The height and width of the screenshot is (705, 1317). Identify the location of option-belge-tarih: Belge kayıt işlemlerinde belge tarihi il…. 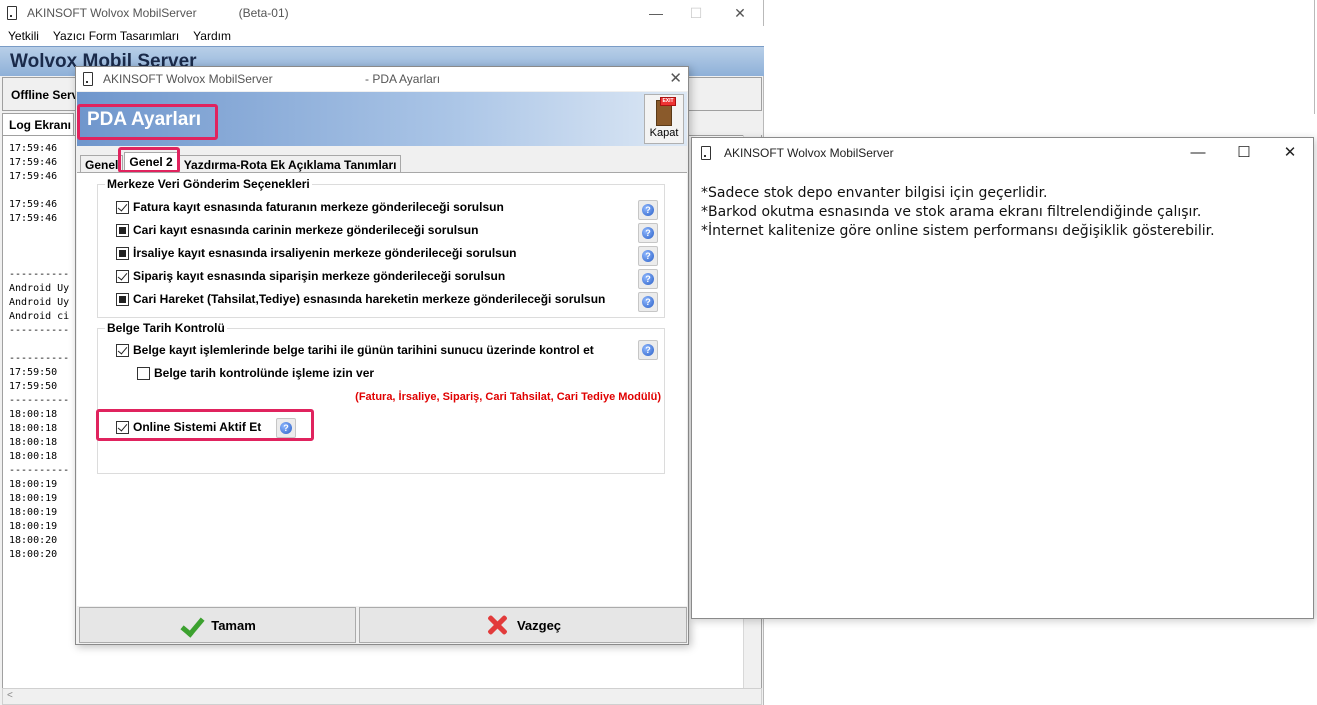
(355, 350).